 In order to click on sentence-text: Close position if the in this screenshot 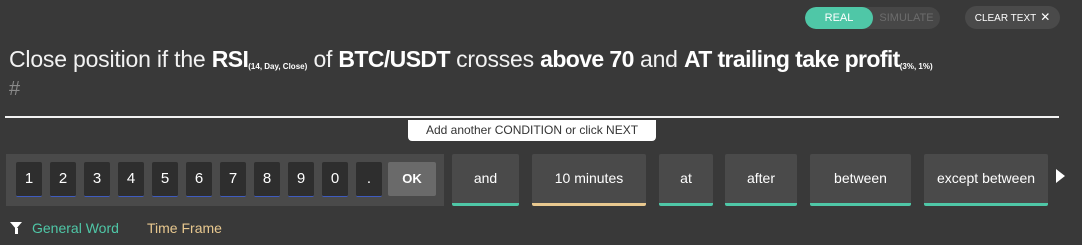, I will do `click(110, 59)`.